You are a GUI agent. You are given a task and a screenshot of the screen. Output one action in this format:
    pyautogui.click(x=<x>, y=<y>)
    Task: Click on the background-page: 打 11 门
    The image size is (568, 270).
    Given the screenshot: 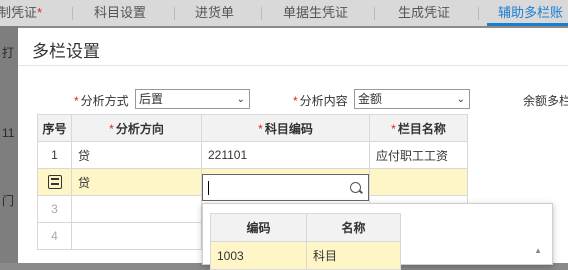 What is the action you would take?
    pyautogui.click(x=9, y=144)
    